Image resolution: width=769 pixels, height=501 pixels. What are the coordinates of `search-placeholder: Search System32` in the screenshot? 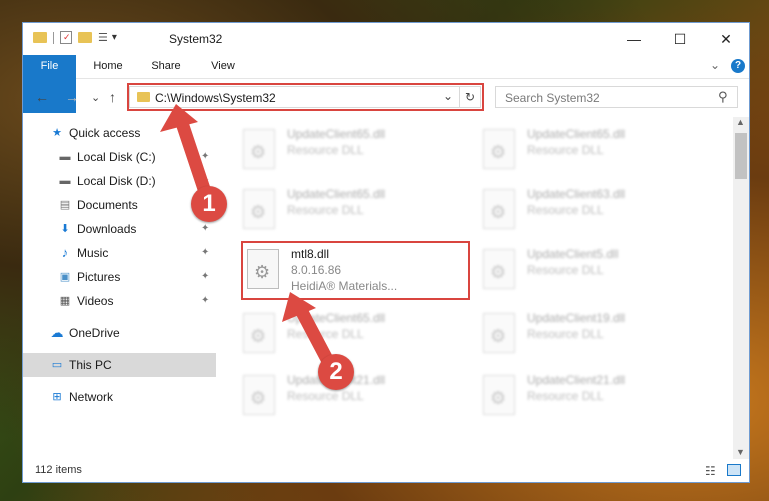 It's located at (552, 98).